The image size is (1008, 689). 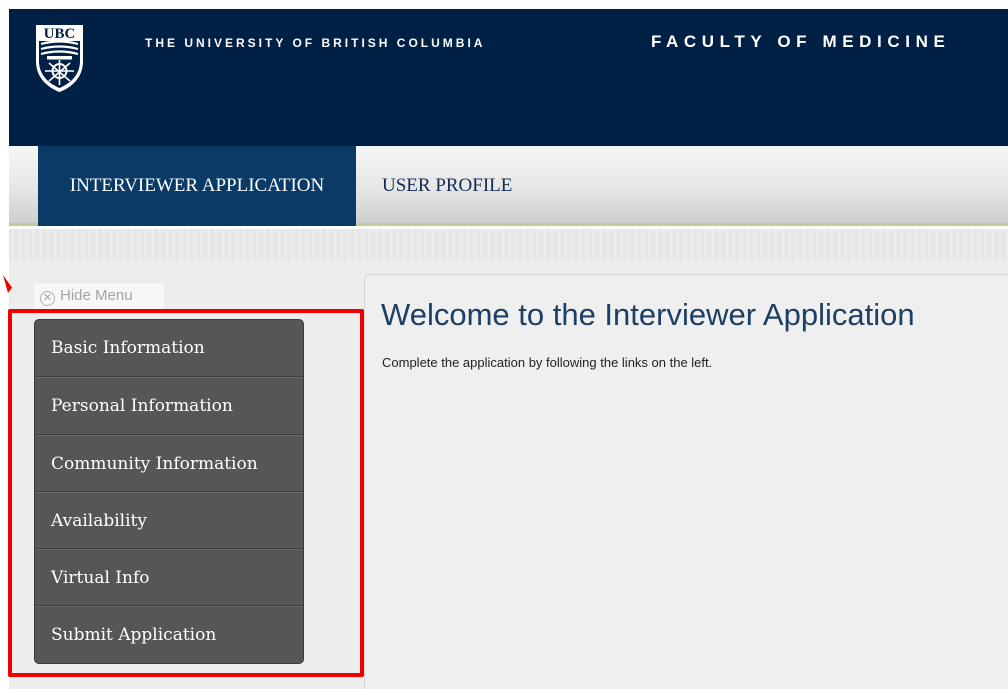 I want to click on main-navigation: INTERVIEWER APPLICATION USER PROFILE, so click(x=508, y=186).